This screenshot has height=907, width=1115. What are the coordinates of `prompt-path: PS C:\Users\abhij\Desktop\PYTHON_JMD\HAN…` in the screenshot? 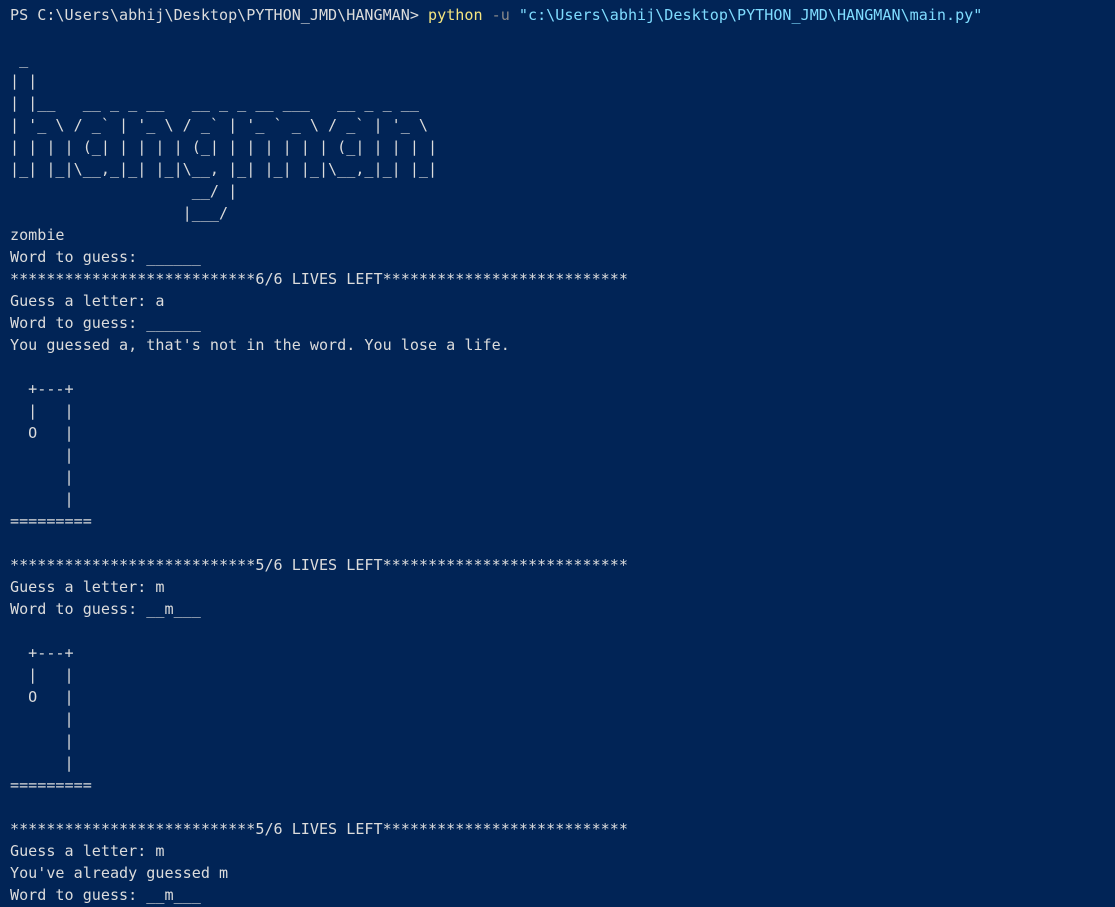 It's located at (219, 15).